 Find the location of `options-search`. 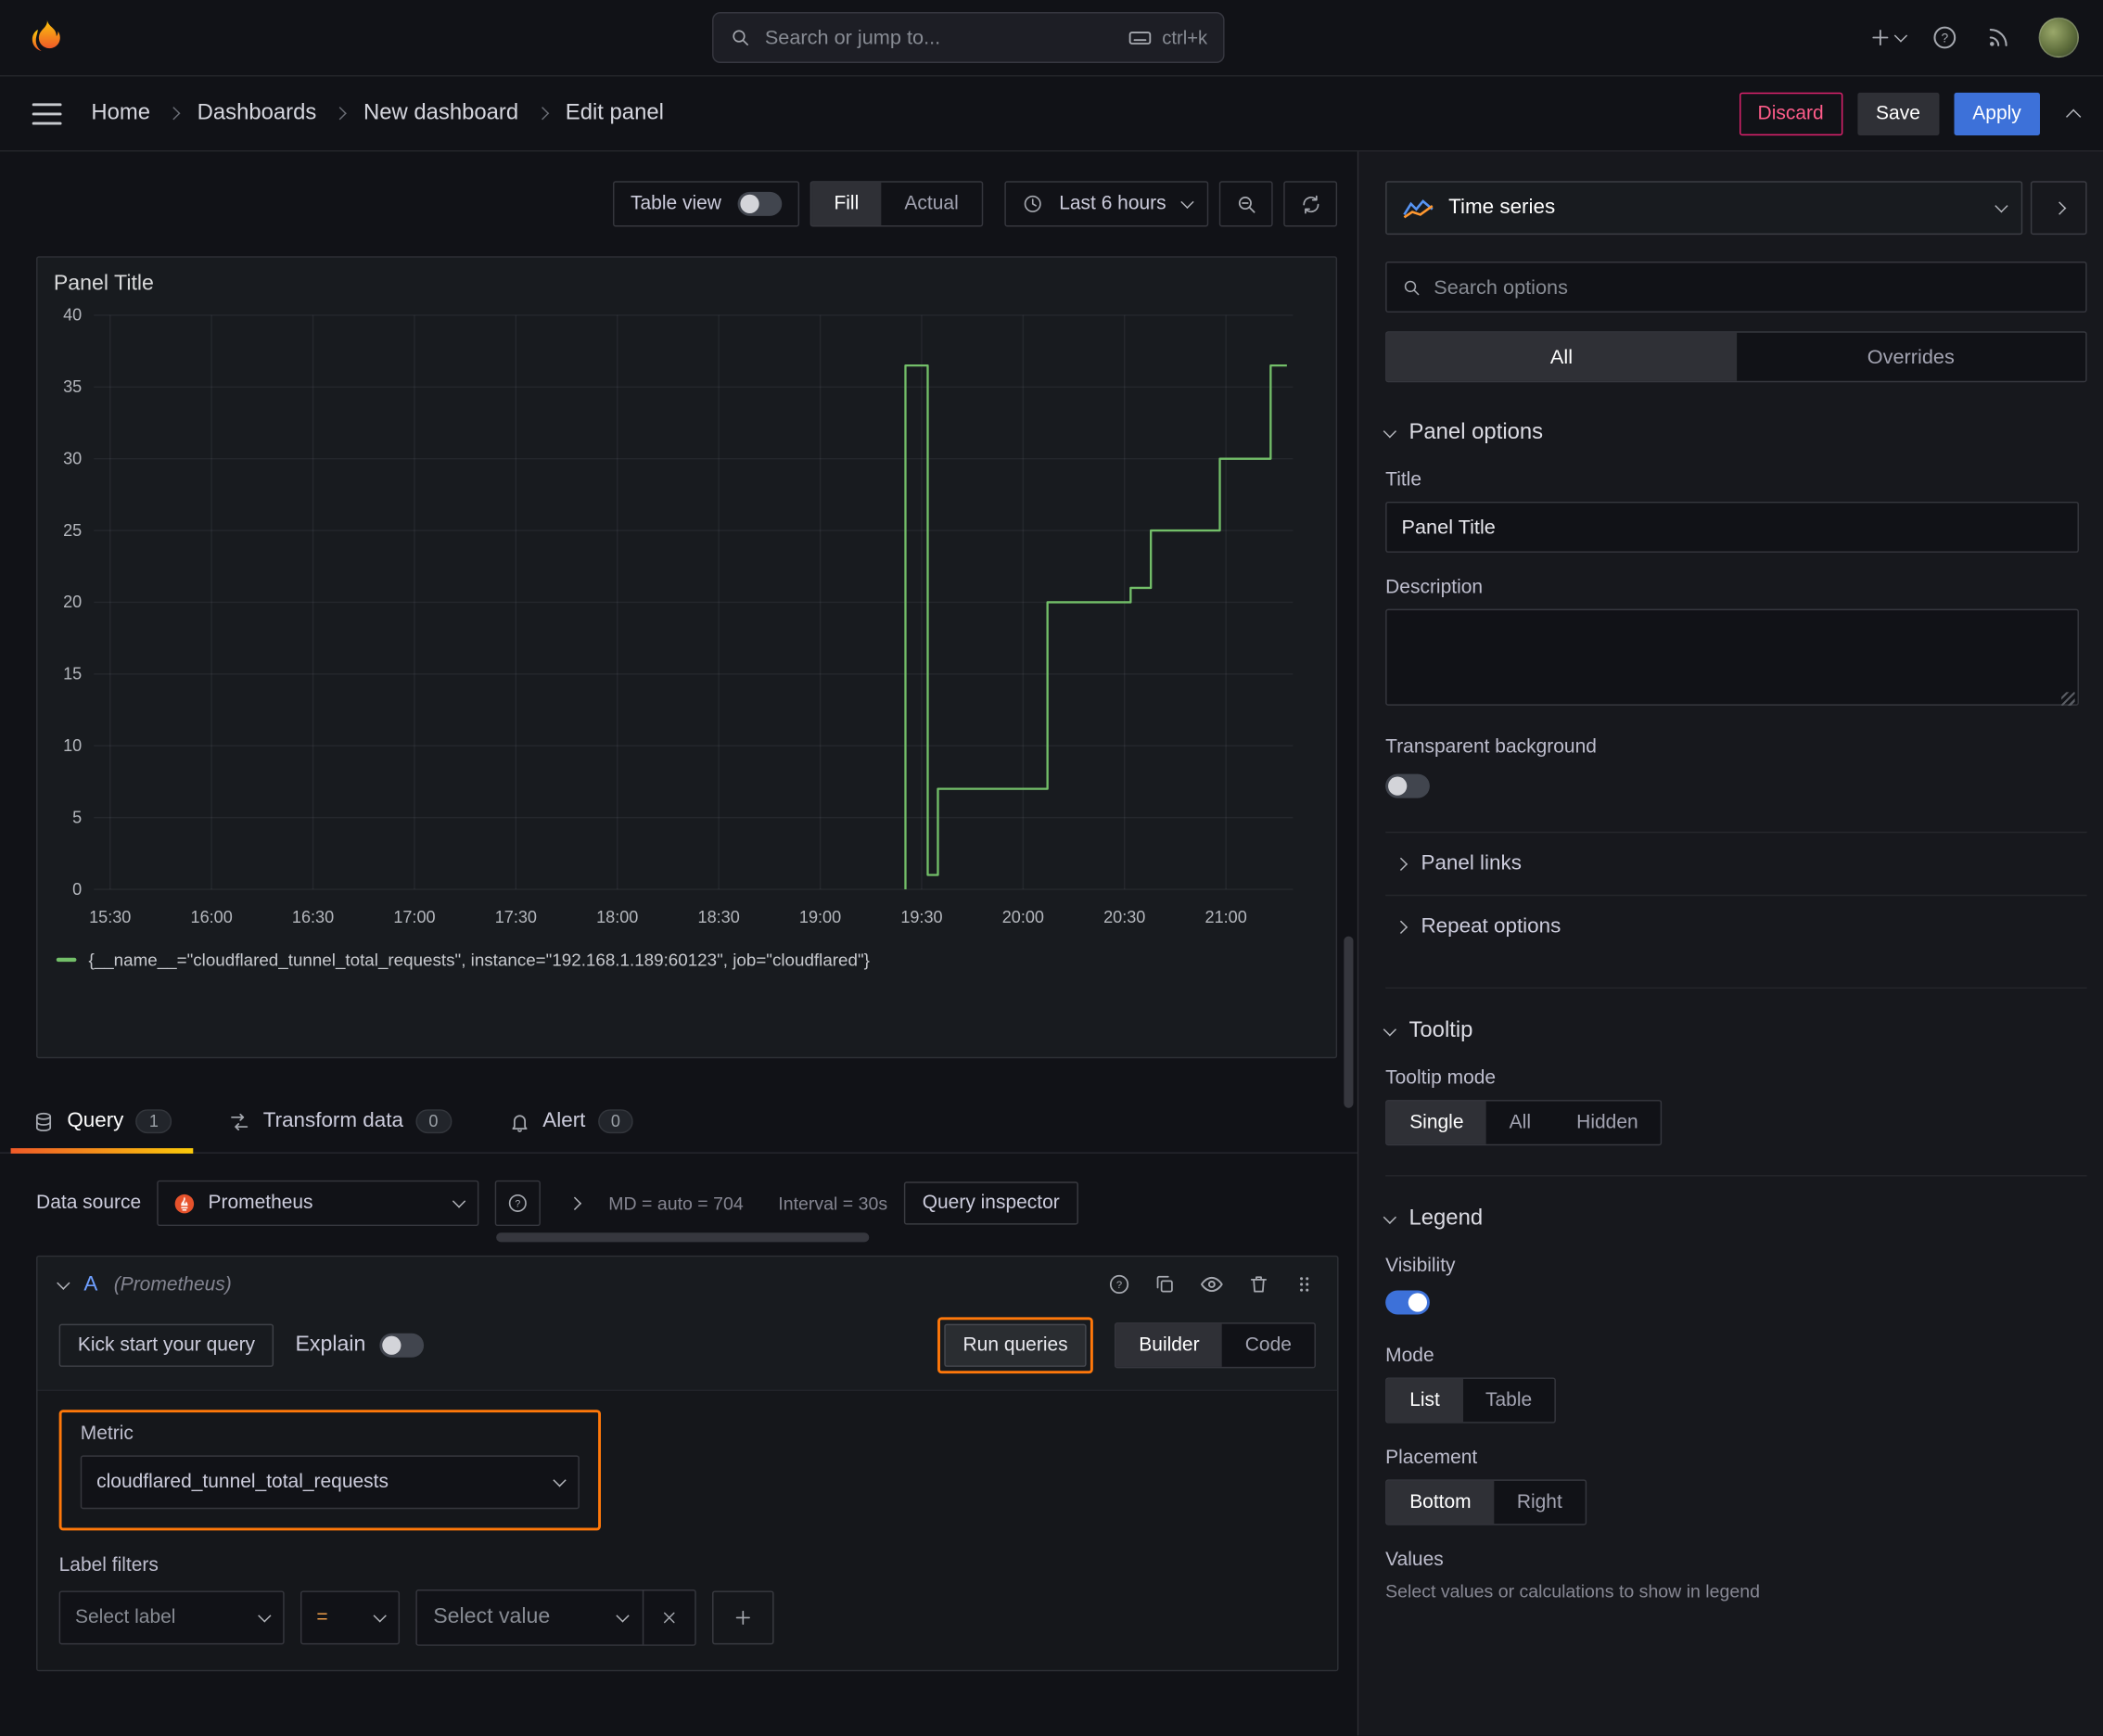

options-search is located at coordinates (1736, 287).